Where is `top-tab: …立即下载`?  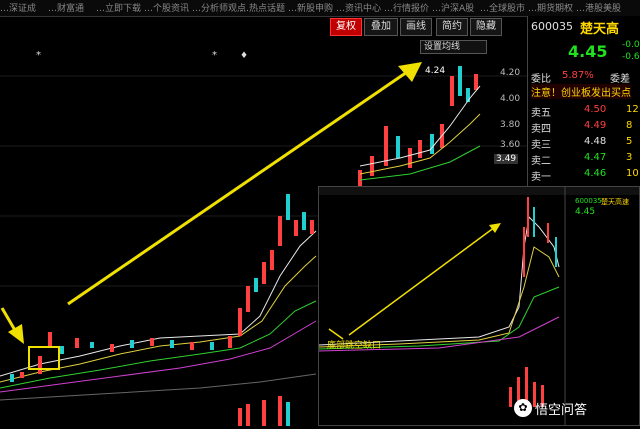
top-tab: …立即下载 is located at coordinates (118, 7).